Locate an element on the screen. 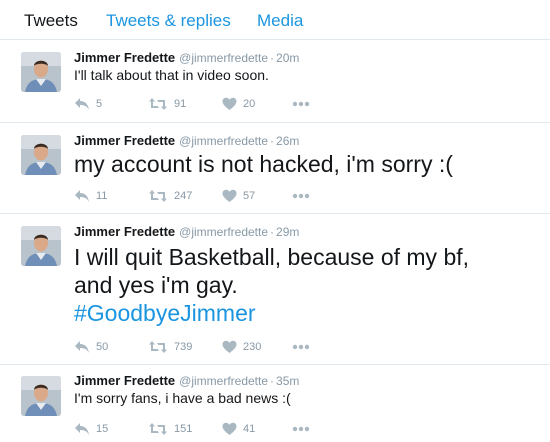 This screenshot has height=442, width=550. retweet-count: 739 is located at coordinates (183, 347).